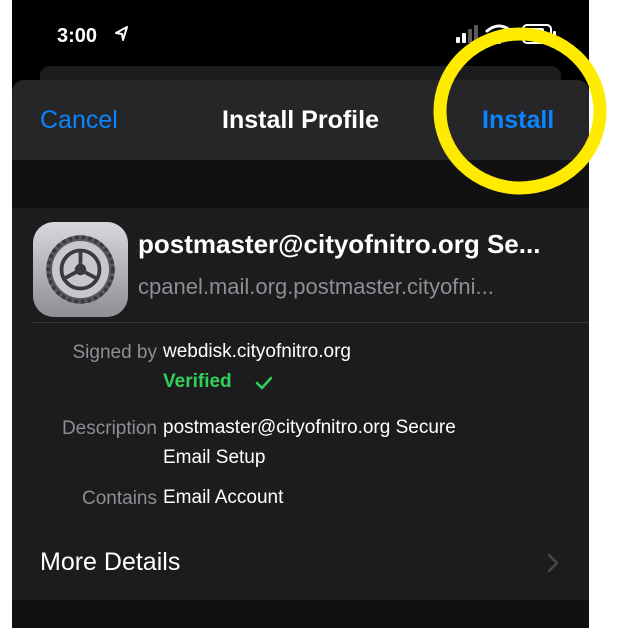  What do you see at coordinates (264, 383) in the screenshot?
I see `checkmark-icon` at bounding box center [264, 383].